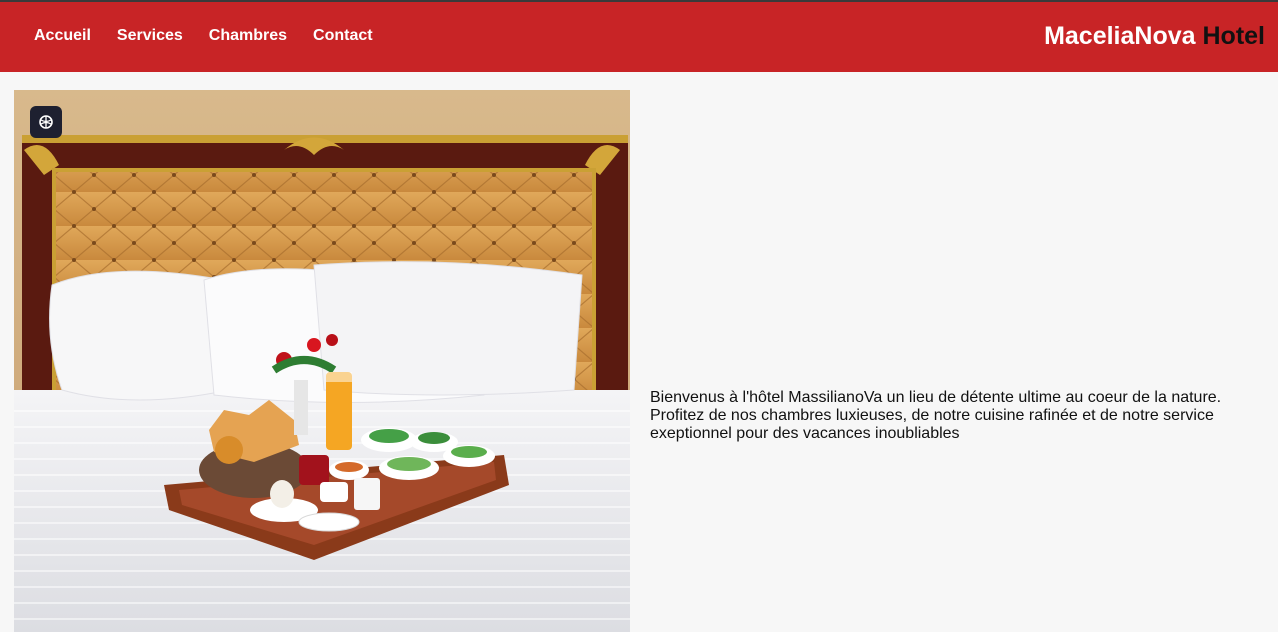  I want to click on brain-icon-button, so click(46, 122).